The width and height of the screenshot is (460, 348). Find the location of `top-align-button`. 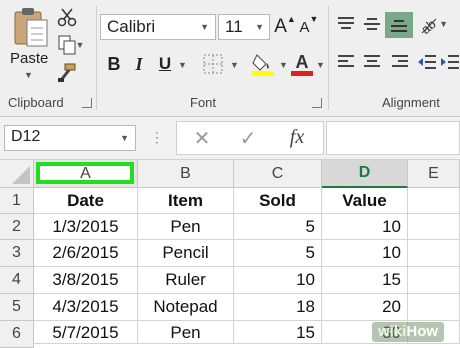

top-align-button is located at coordinates (346, 24).